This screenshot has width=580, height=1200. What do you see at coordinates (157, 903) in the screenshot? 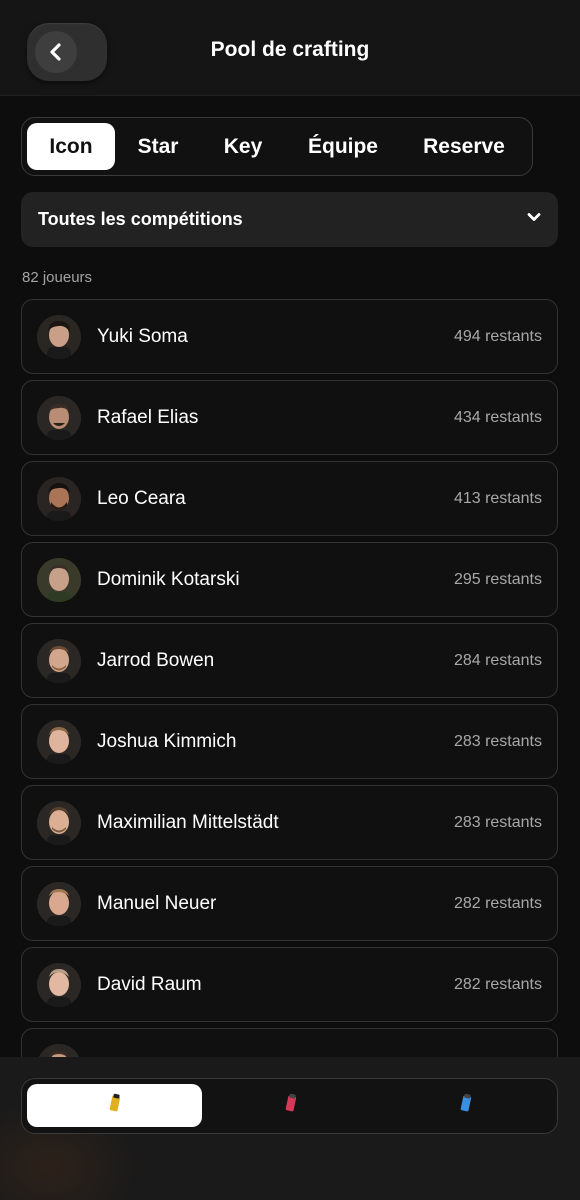
I see `player-name: Manuel Neuer` at bounding box center [157, 903].